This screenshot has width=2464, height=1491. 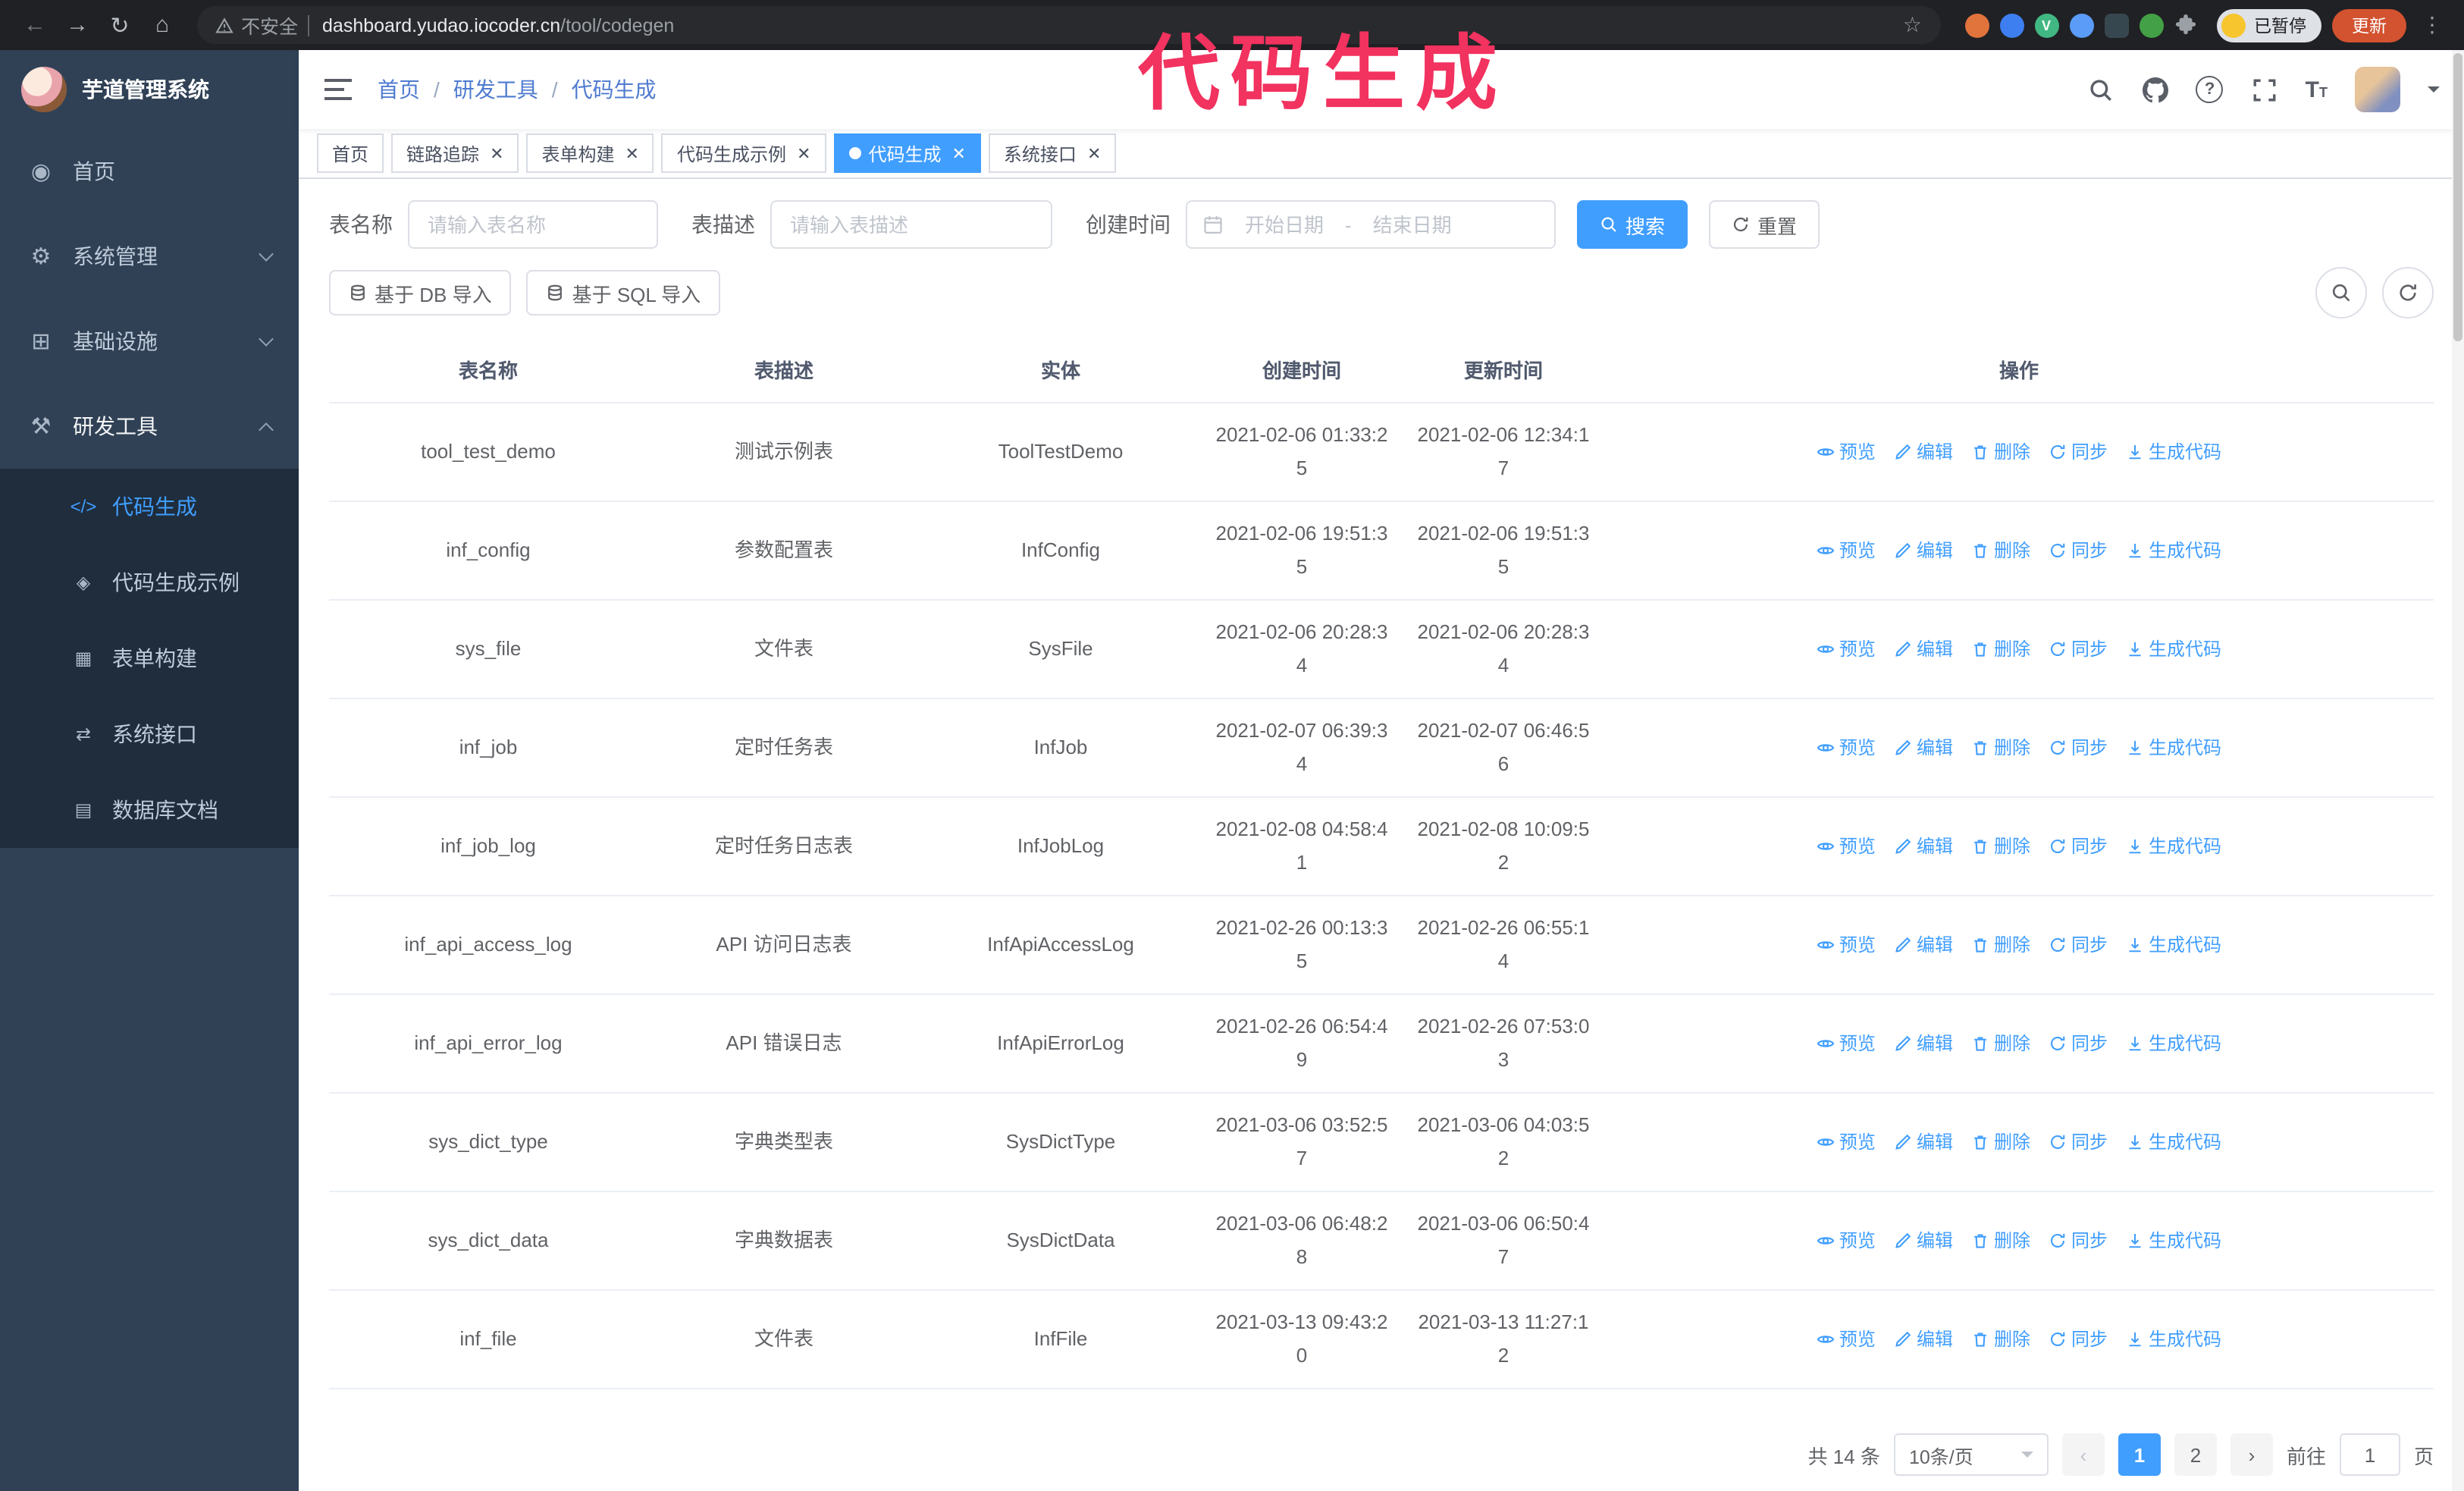 I want to click on sidebar-item-codegen-example: ◈ 代码生成示例, so click(x=150, y=582).